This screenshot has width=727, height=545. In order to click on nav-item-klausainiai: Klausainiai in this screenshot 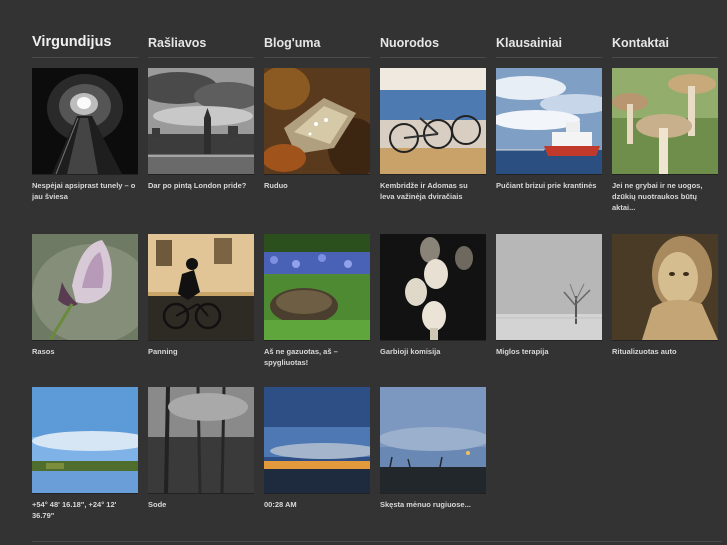, I will do `click(549, 47)`.